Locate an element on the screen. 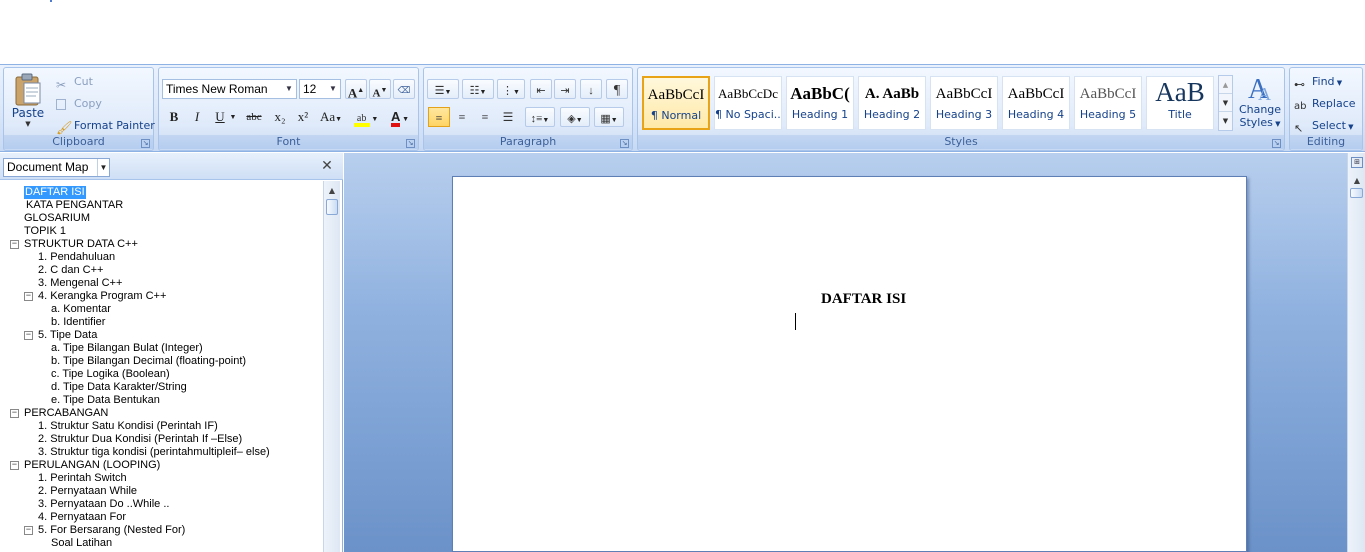  tree-item: TOPIK 1 is located at coordinates (45, 231).